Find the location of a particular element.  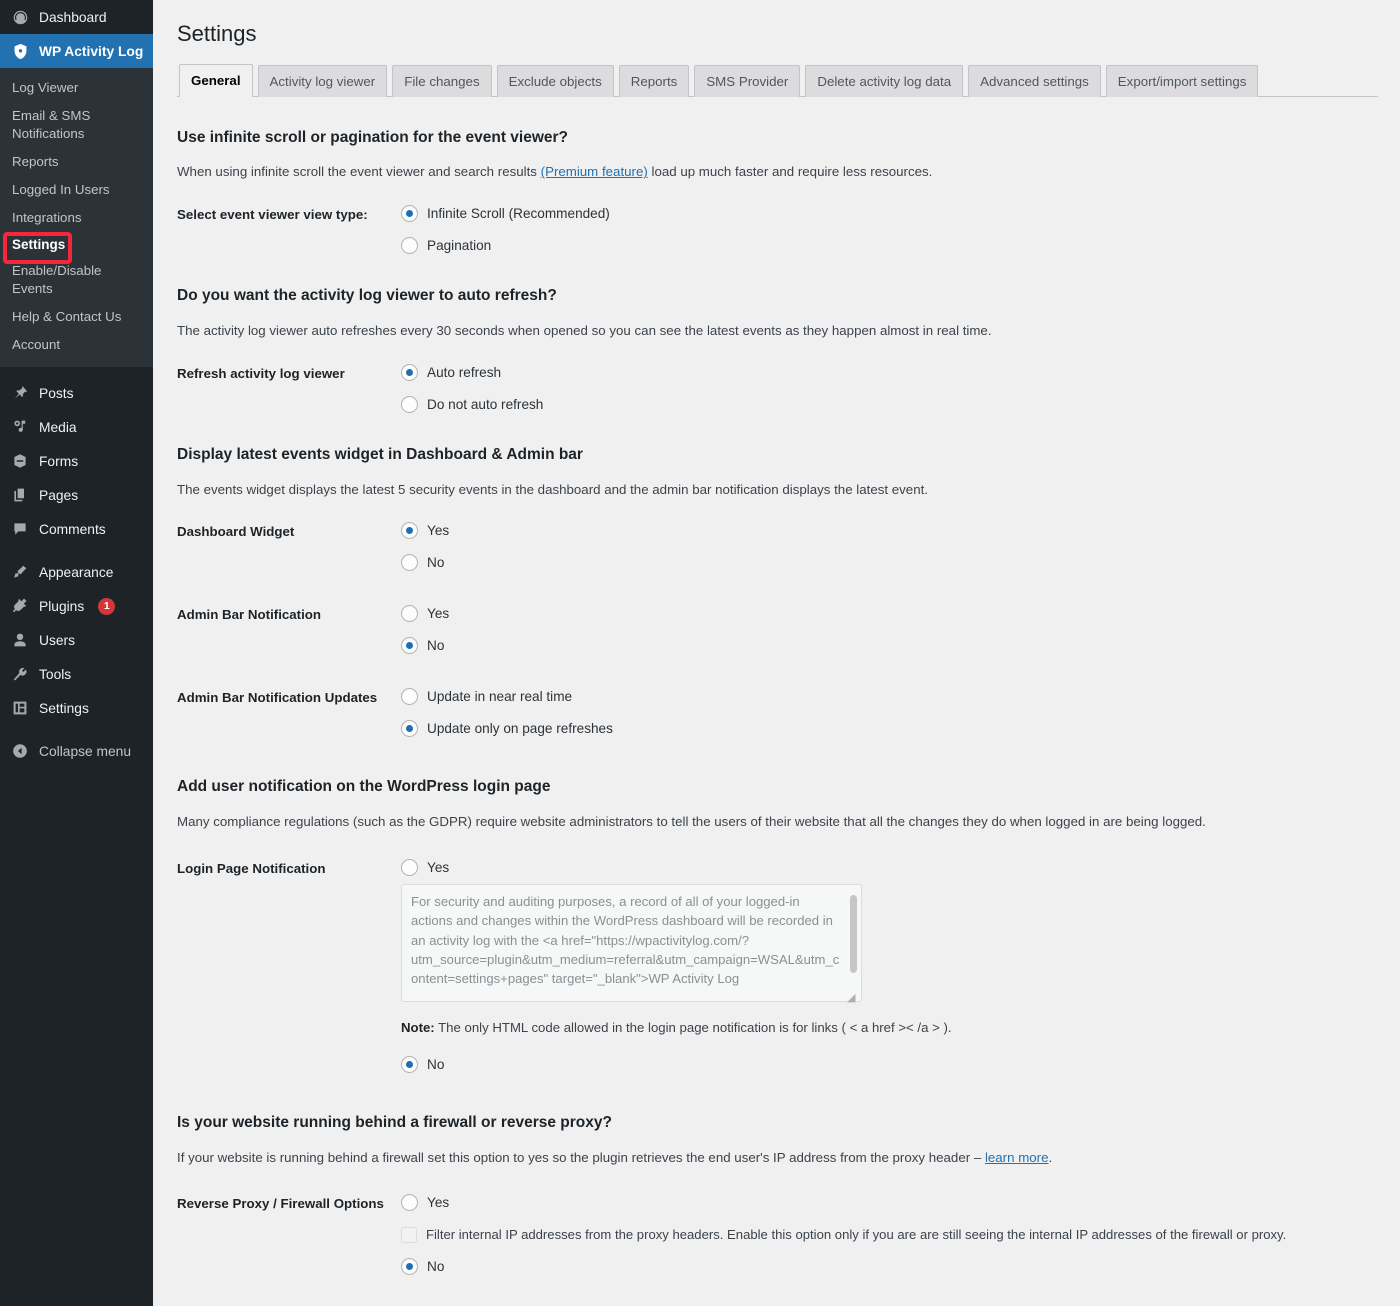

media-icon is located at coordinates (20, 427).